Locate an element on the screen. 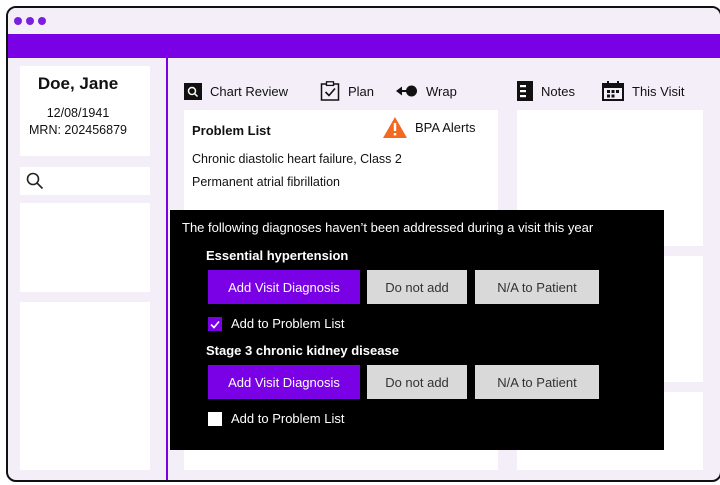 The height and width of the screenshot is (485, 720). search-icon is located at coordinates (35, 181).